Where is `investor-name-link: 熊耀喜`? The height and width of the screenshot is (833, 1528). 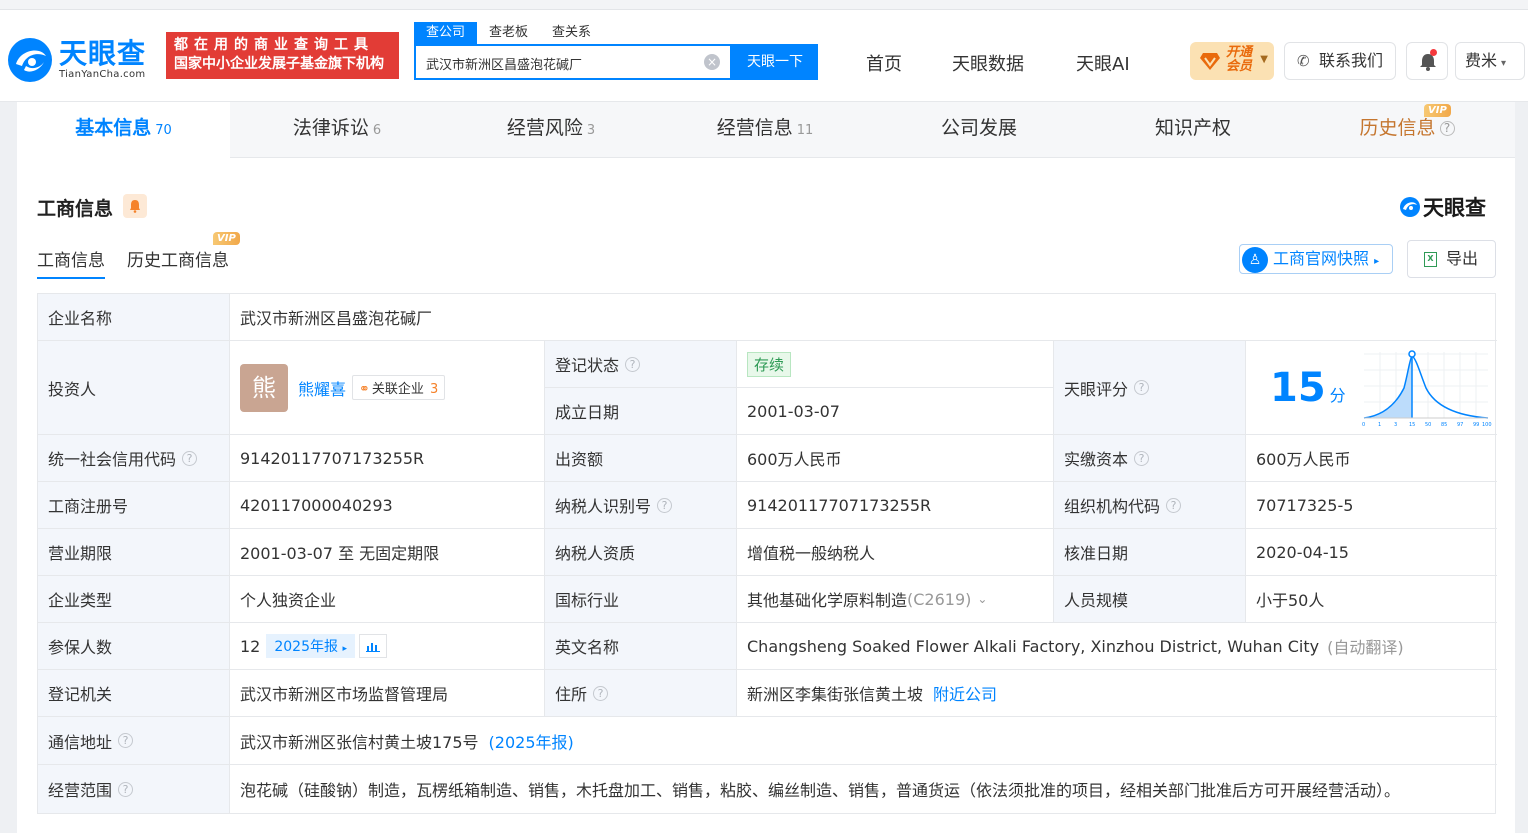
investor-name-link: 熊耀喜 is located at coordinates (322, 388).